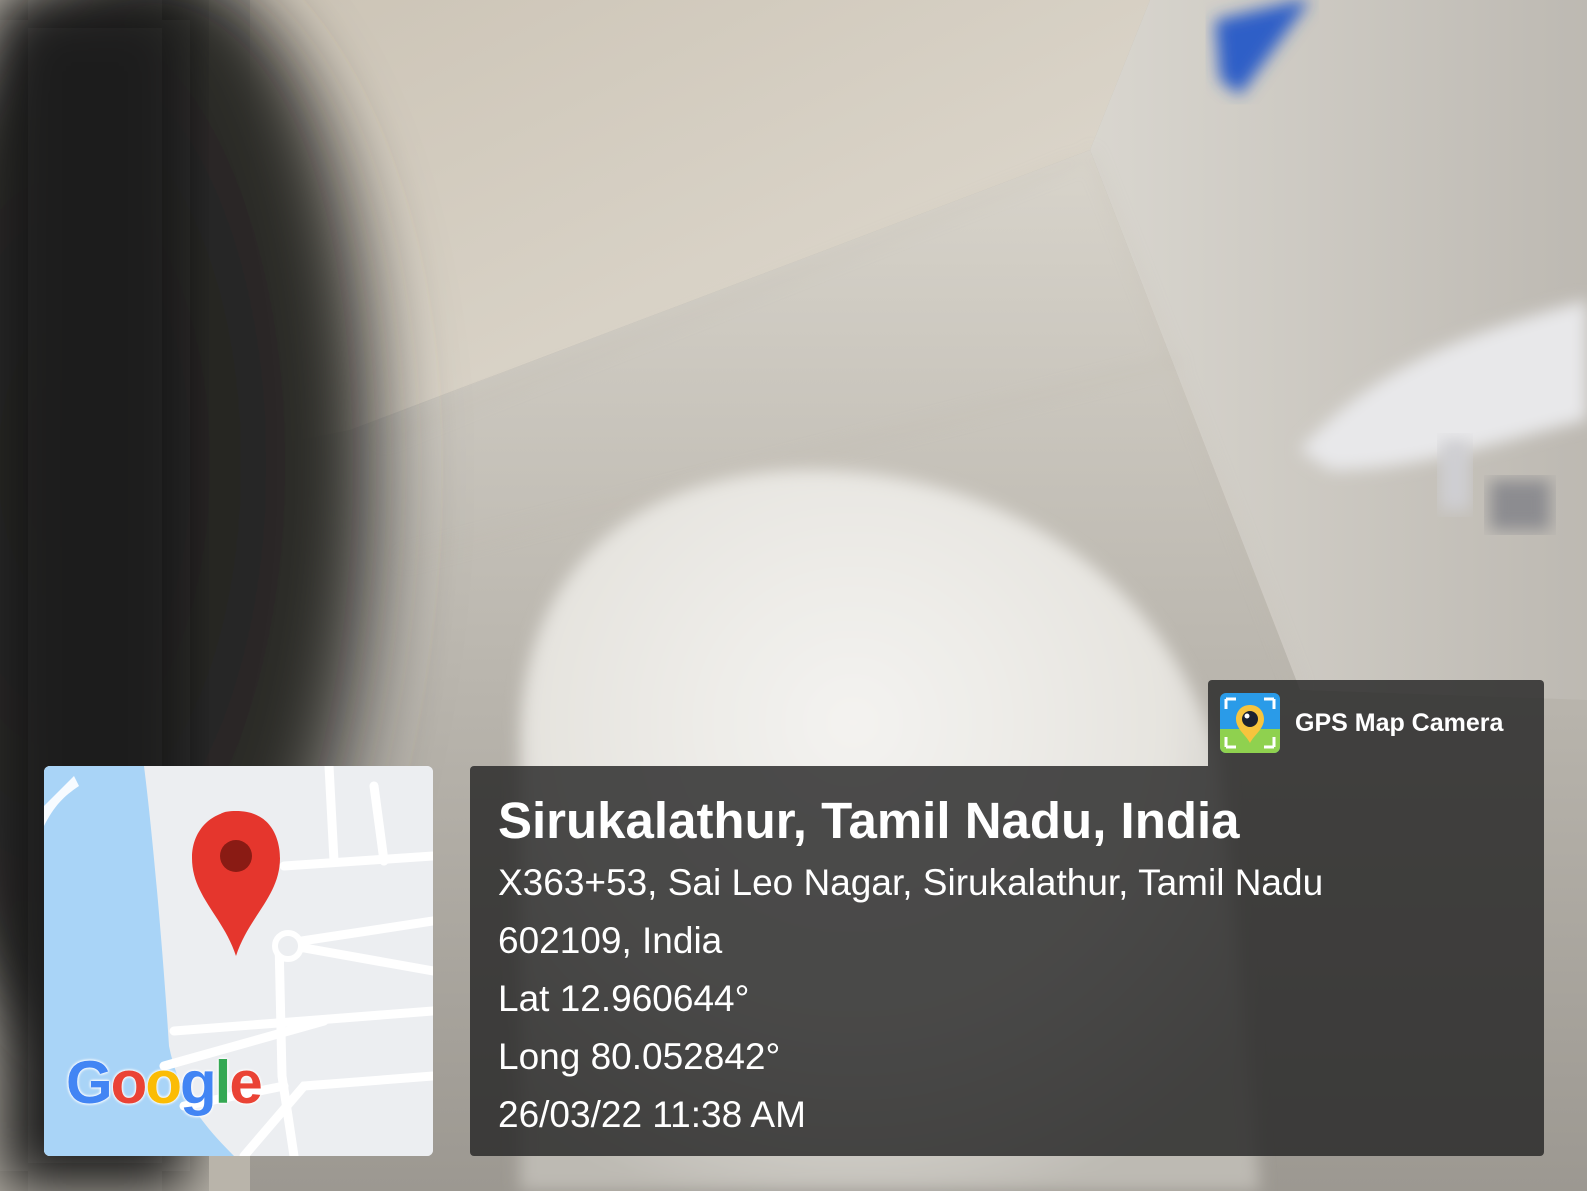  I want to click on google-logo-letter: G, so click(89, 1082).